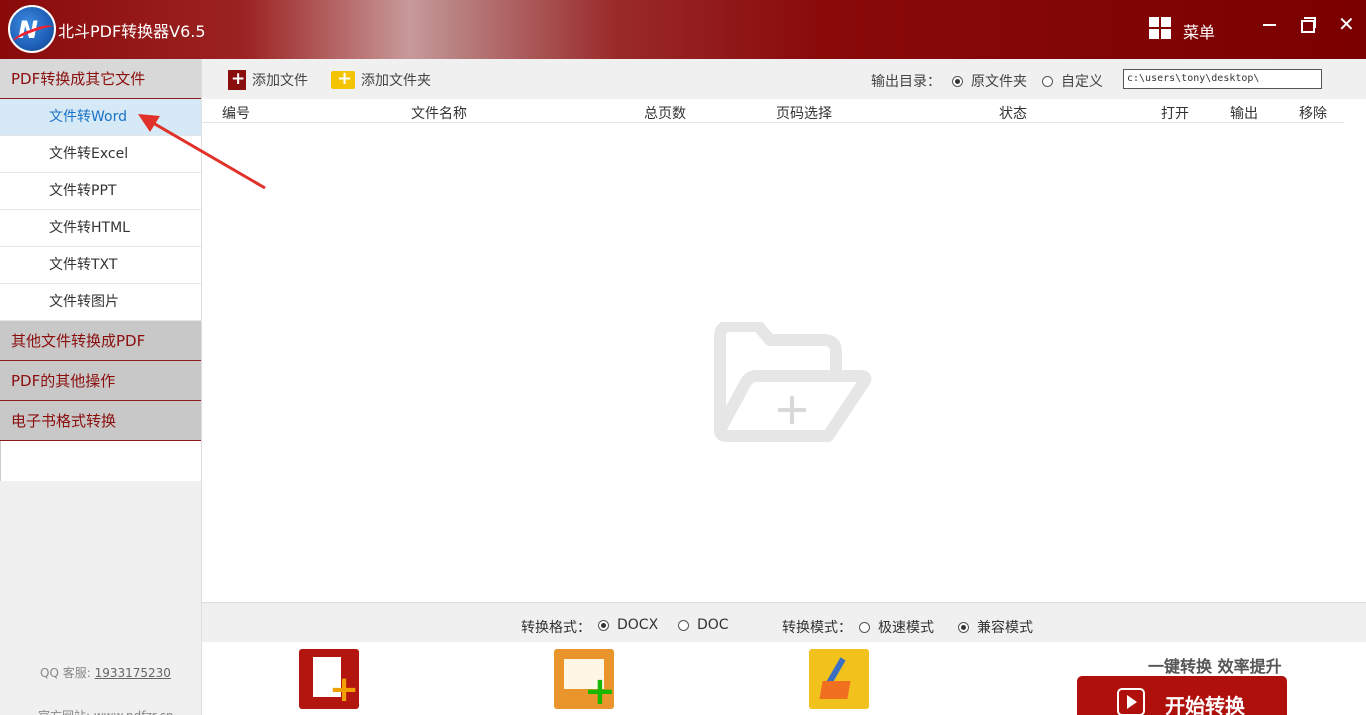 The height and width of the screenshot is (715, 1366). What do you see at coordinates (1244, 114) in the screenshot?
I see `col-output: 输出` at bounding box center [1244, 114].